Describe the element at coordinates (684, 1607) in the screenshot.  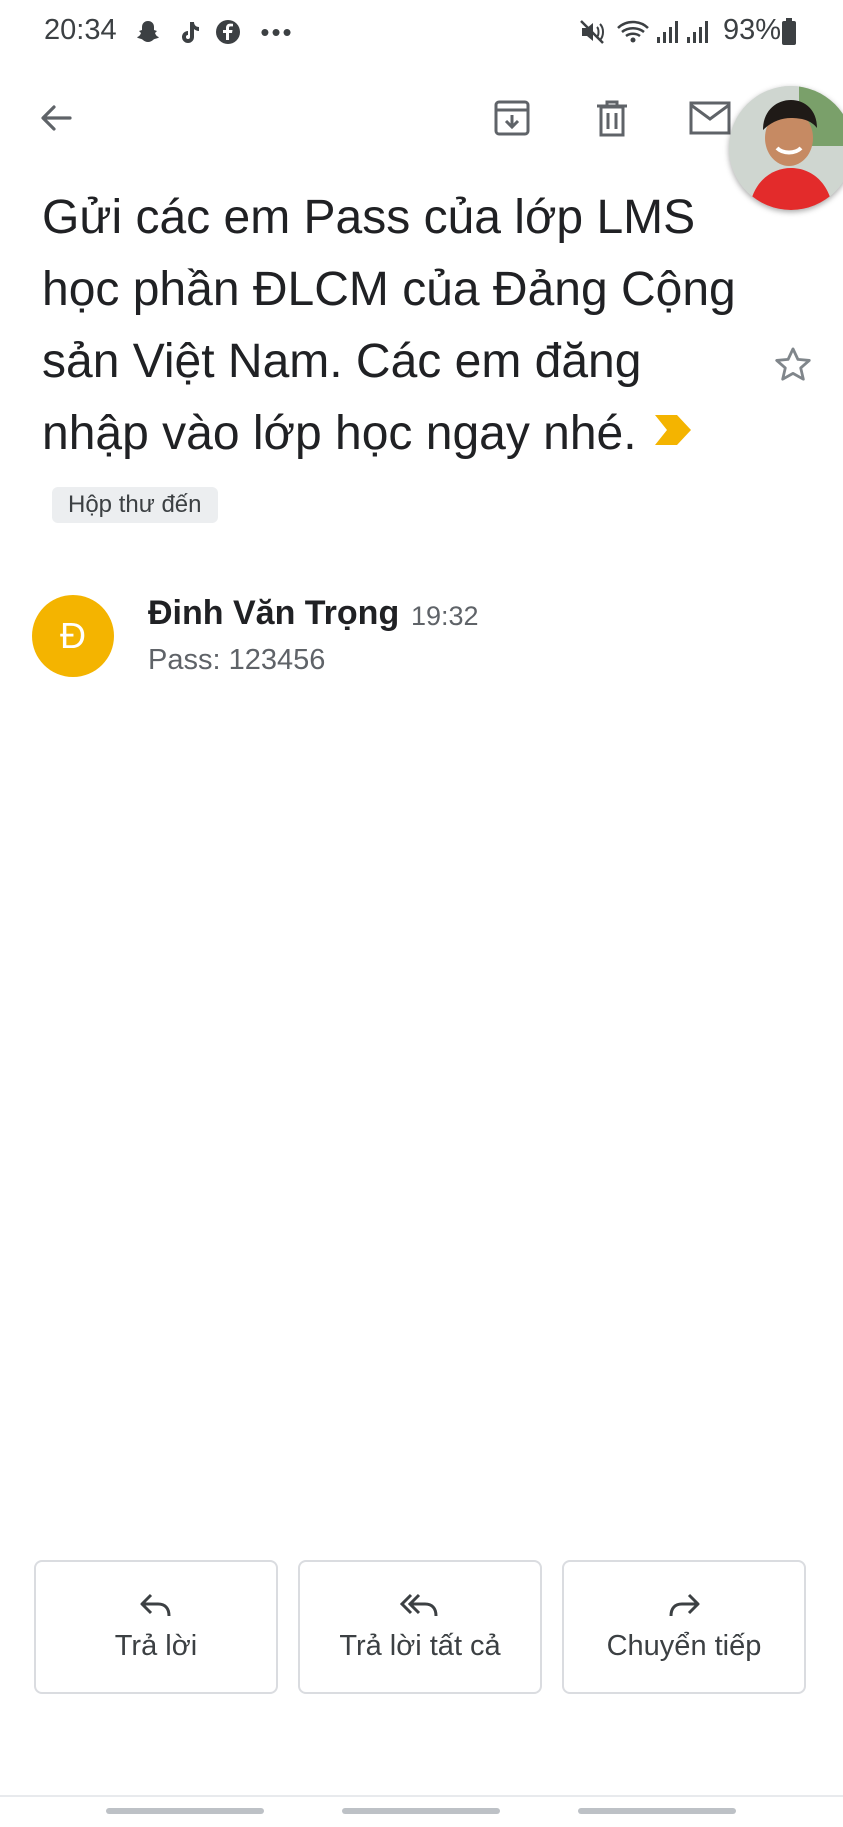
I see `forward-icon` at that location.